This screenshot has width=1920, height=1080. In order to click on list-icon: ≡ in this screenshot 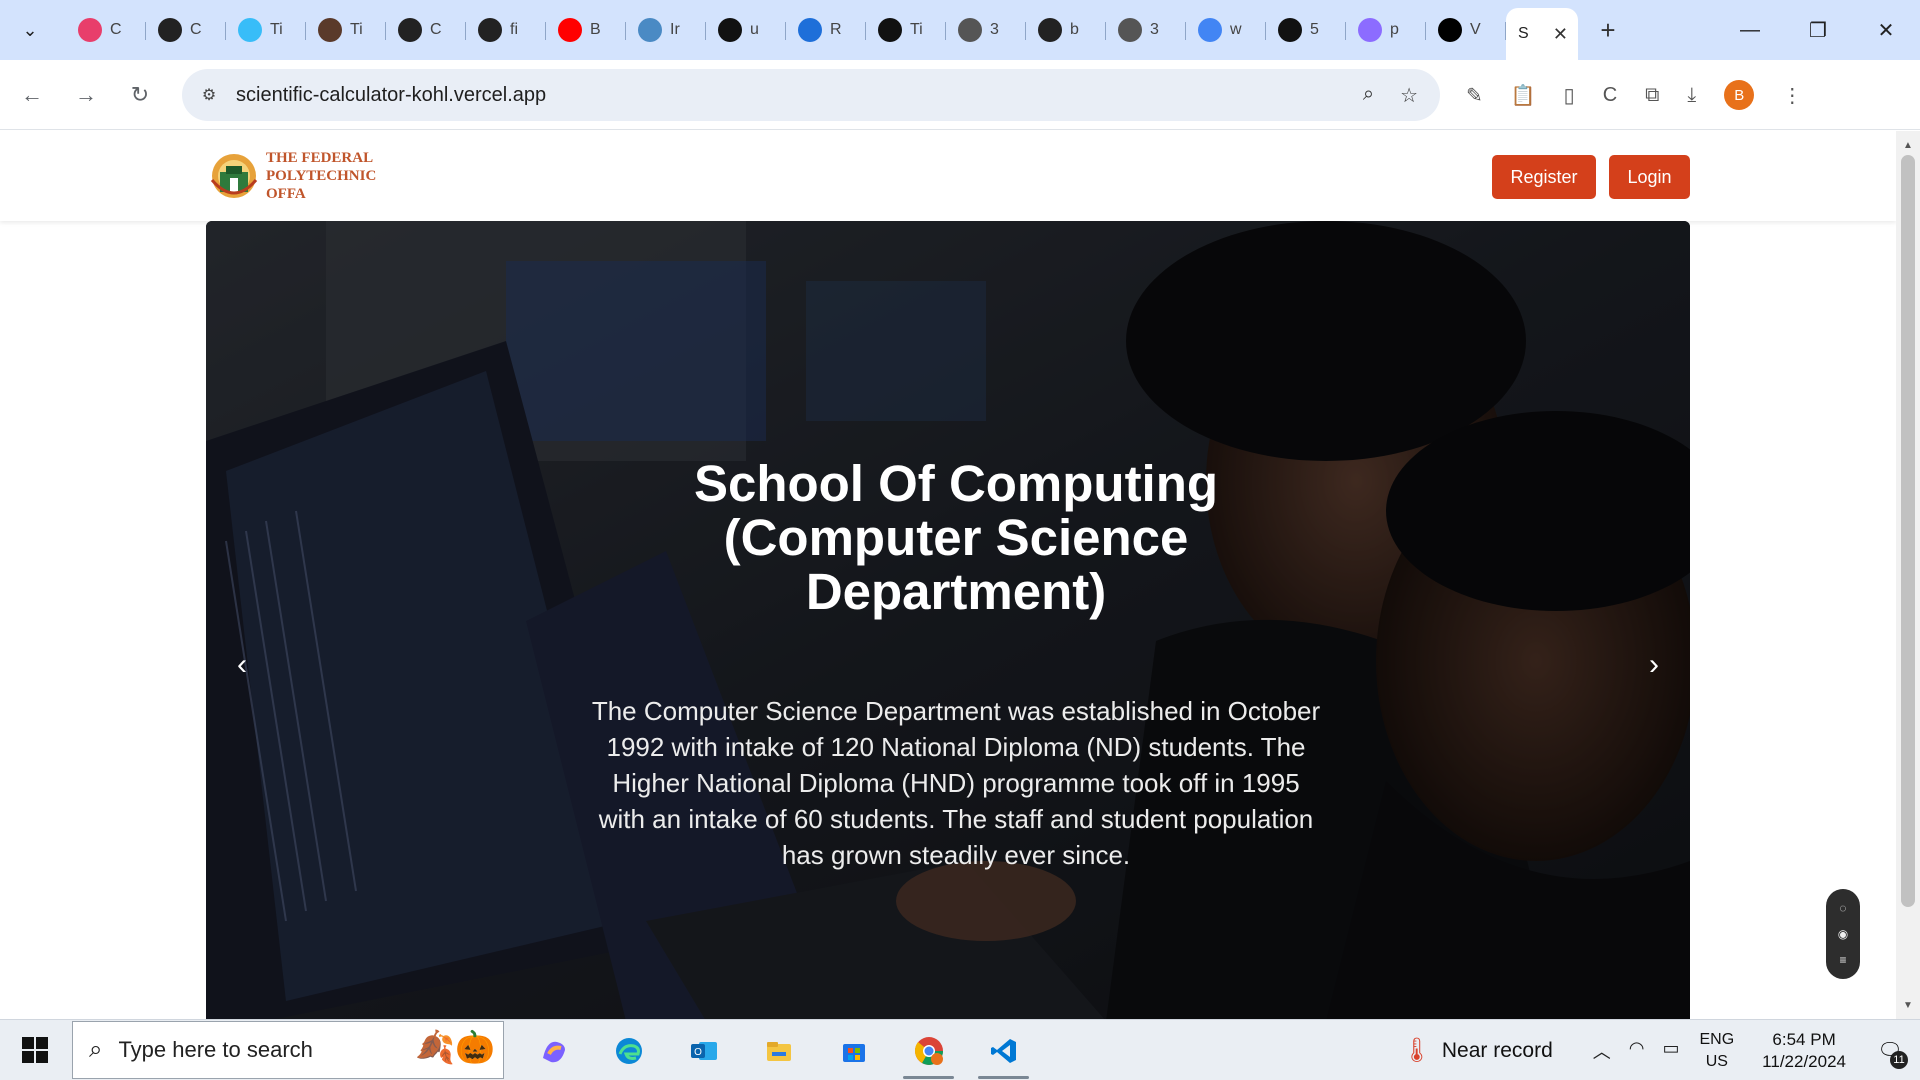, I will do `click(1842, 960)`.